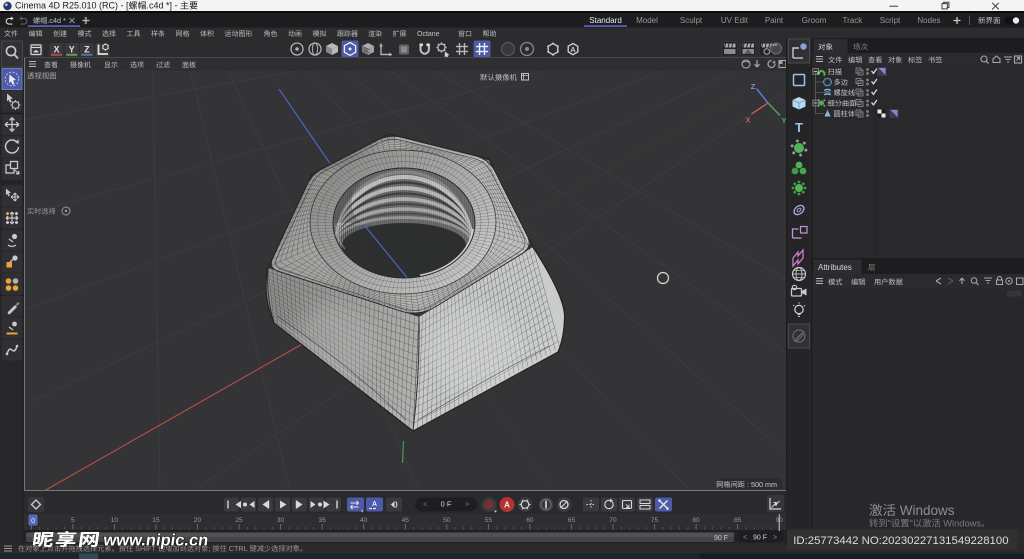 The image size is (1024, 559). Describe the element at coordinates (890, 20) in the screenshot. I see `svg-text: Script` at that location.